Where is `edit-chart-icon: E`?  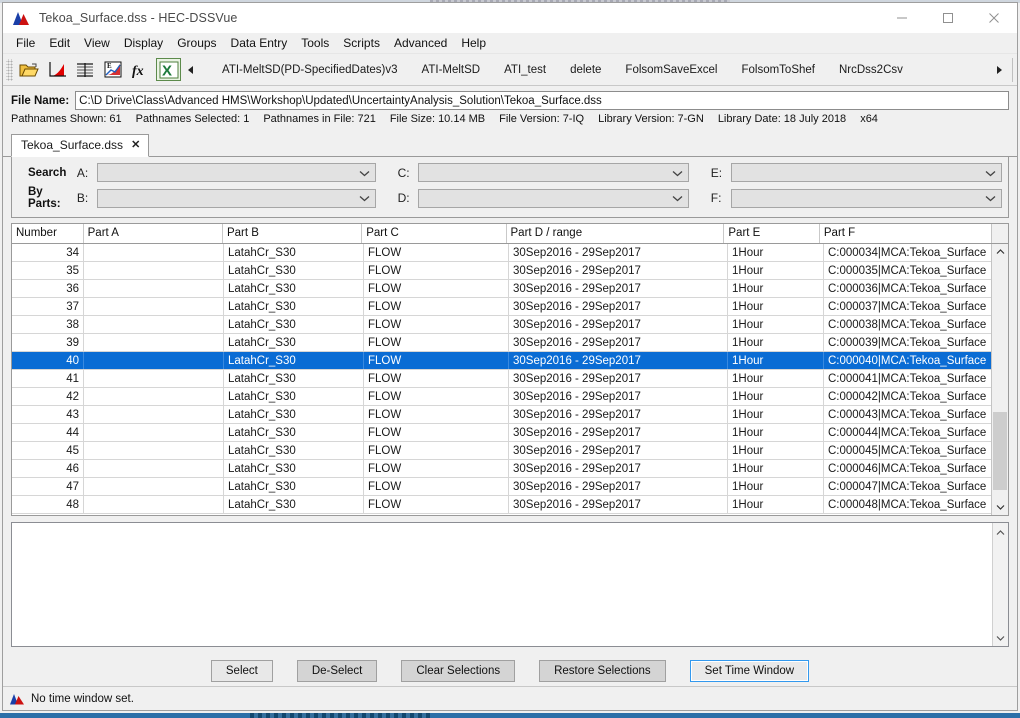
edit-chart-icon: E is located at coordinates (113, 70).